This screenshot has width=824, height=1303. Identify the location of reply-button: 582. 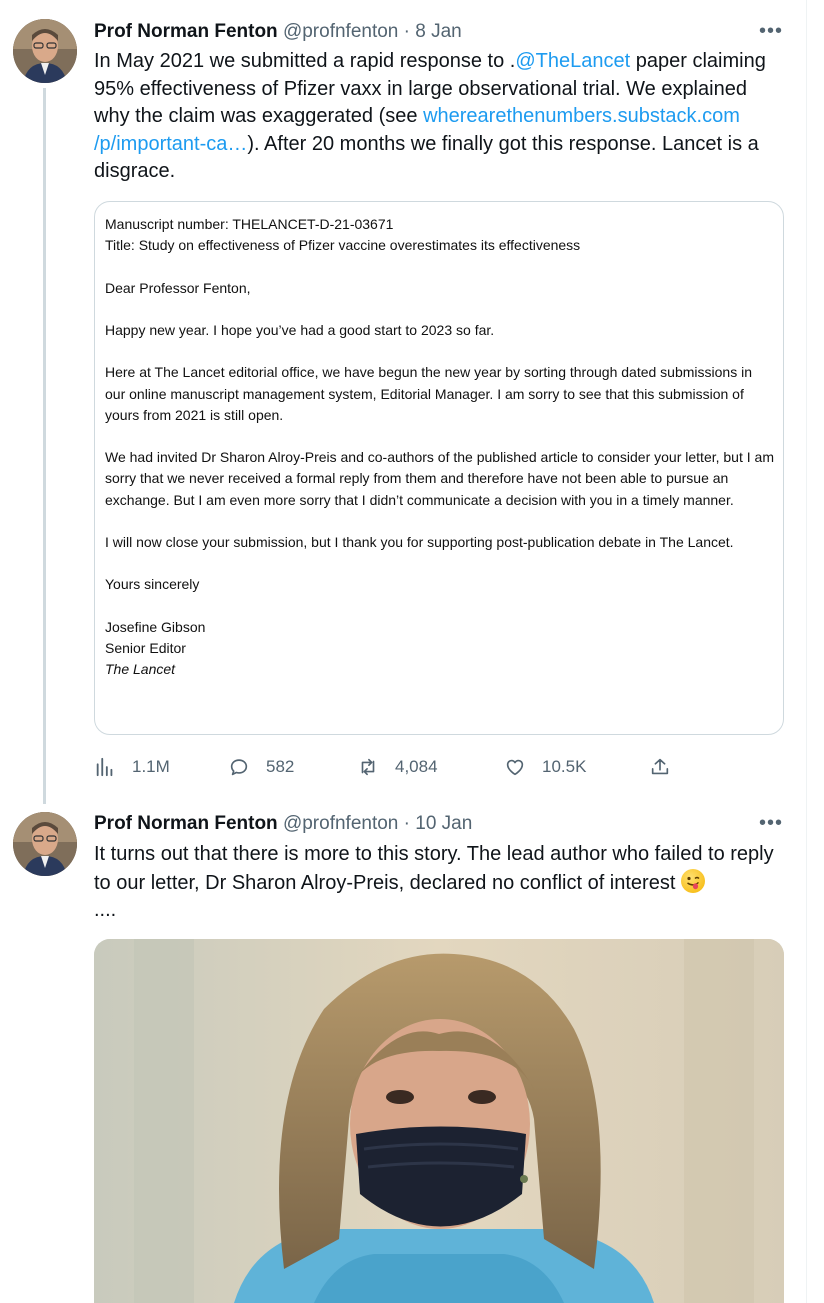
(261, 767).